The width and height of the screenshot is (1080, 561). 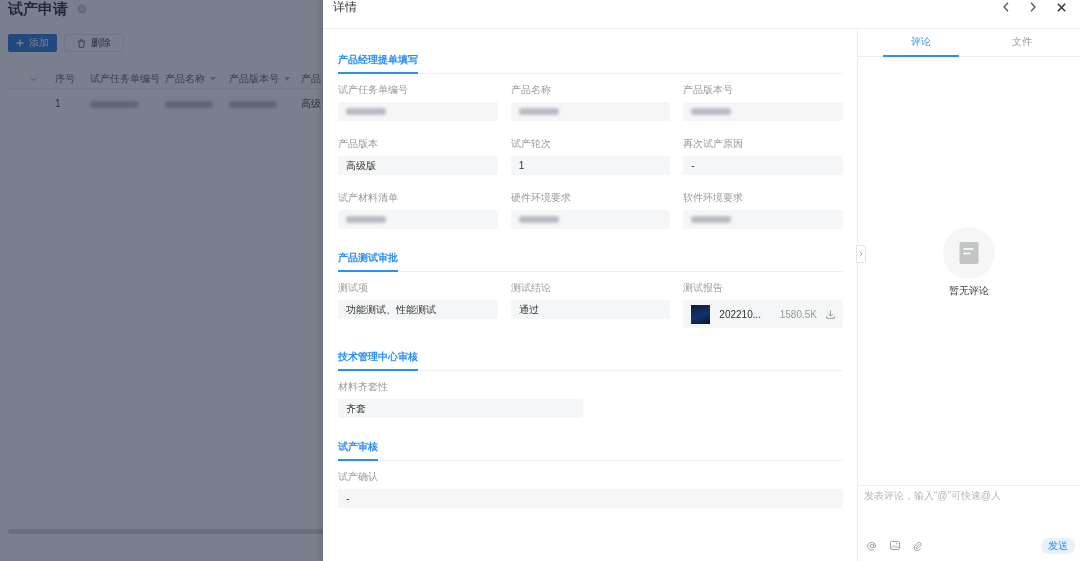 What do you see at coordinates (378, 360) in the screenshot?
I see `section-title: 技术管理中心审核` at bounding box center [378, 360].